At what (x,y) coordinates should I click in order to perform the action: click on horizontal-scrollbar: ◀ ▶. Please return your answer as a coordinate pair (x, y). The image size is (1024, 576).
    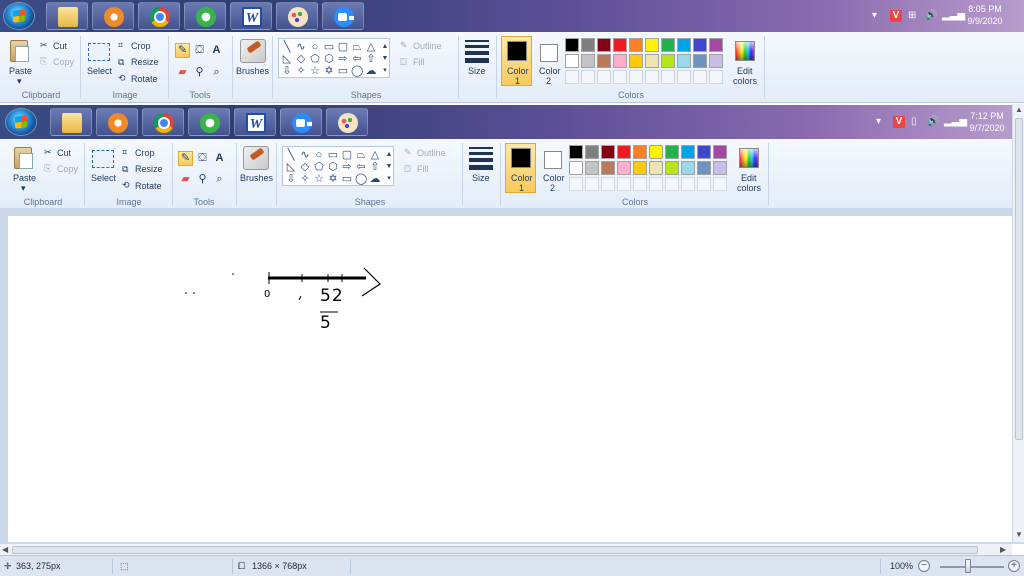
    Looking at the image, I should click on (506, 549).